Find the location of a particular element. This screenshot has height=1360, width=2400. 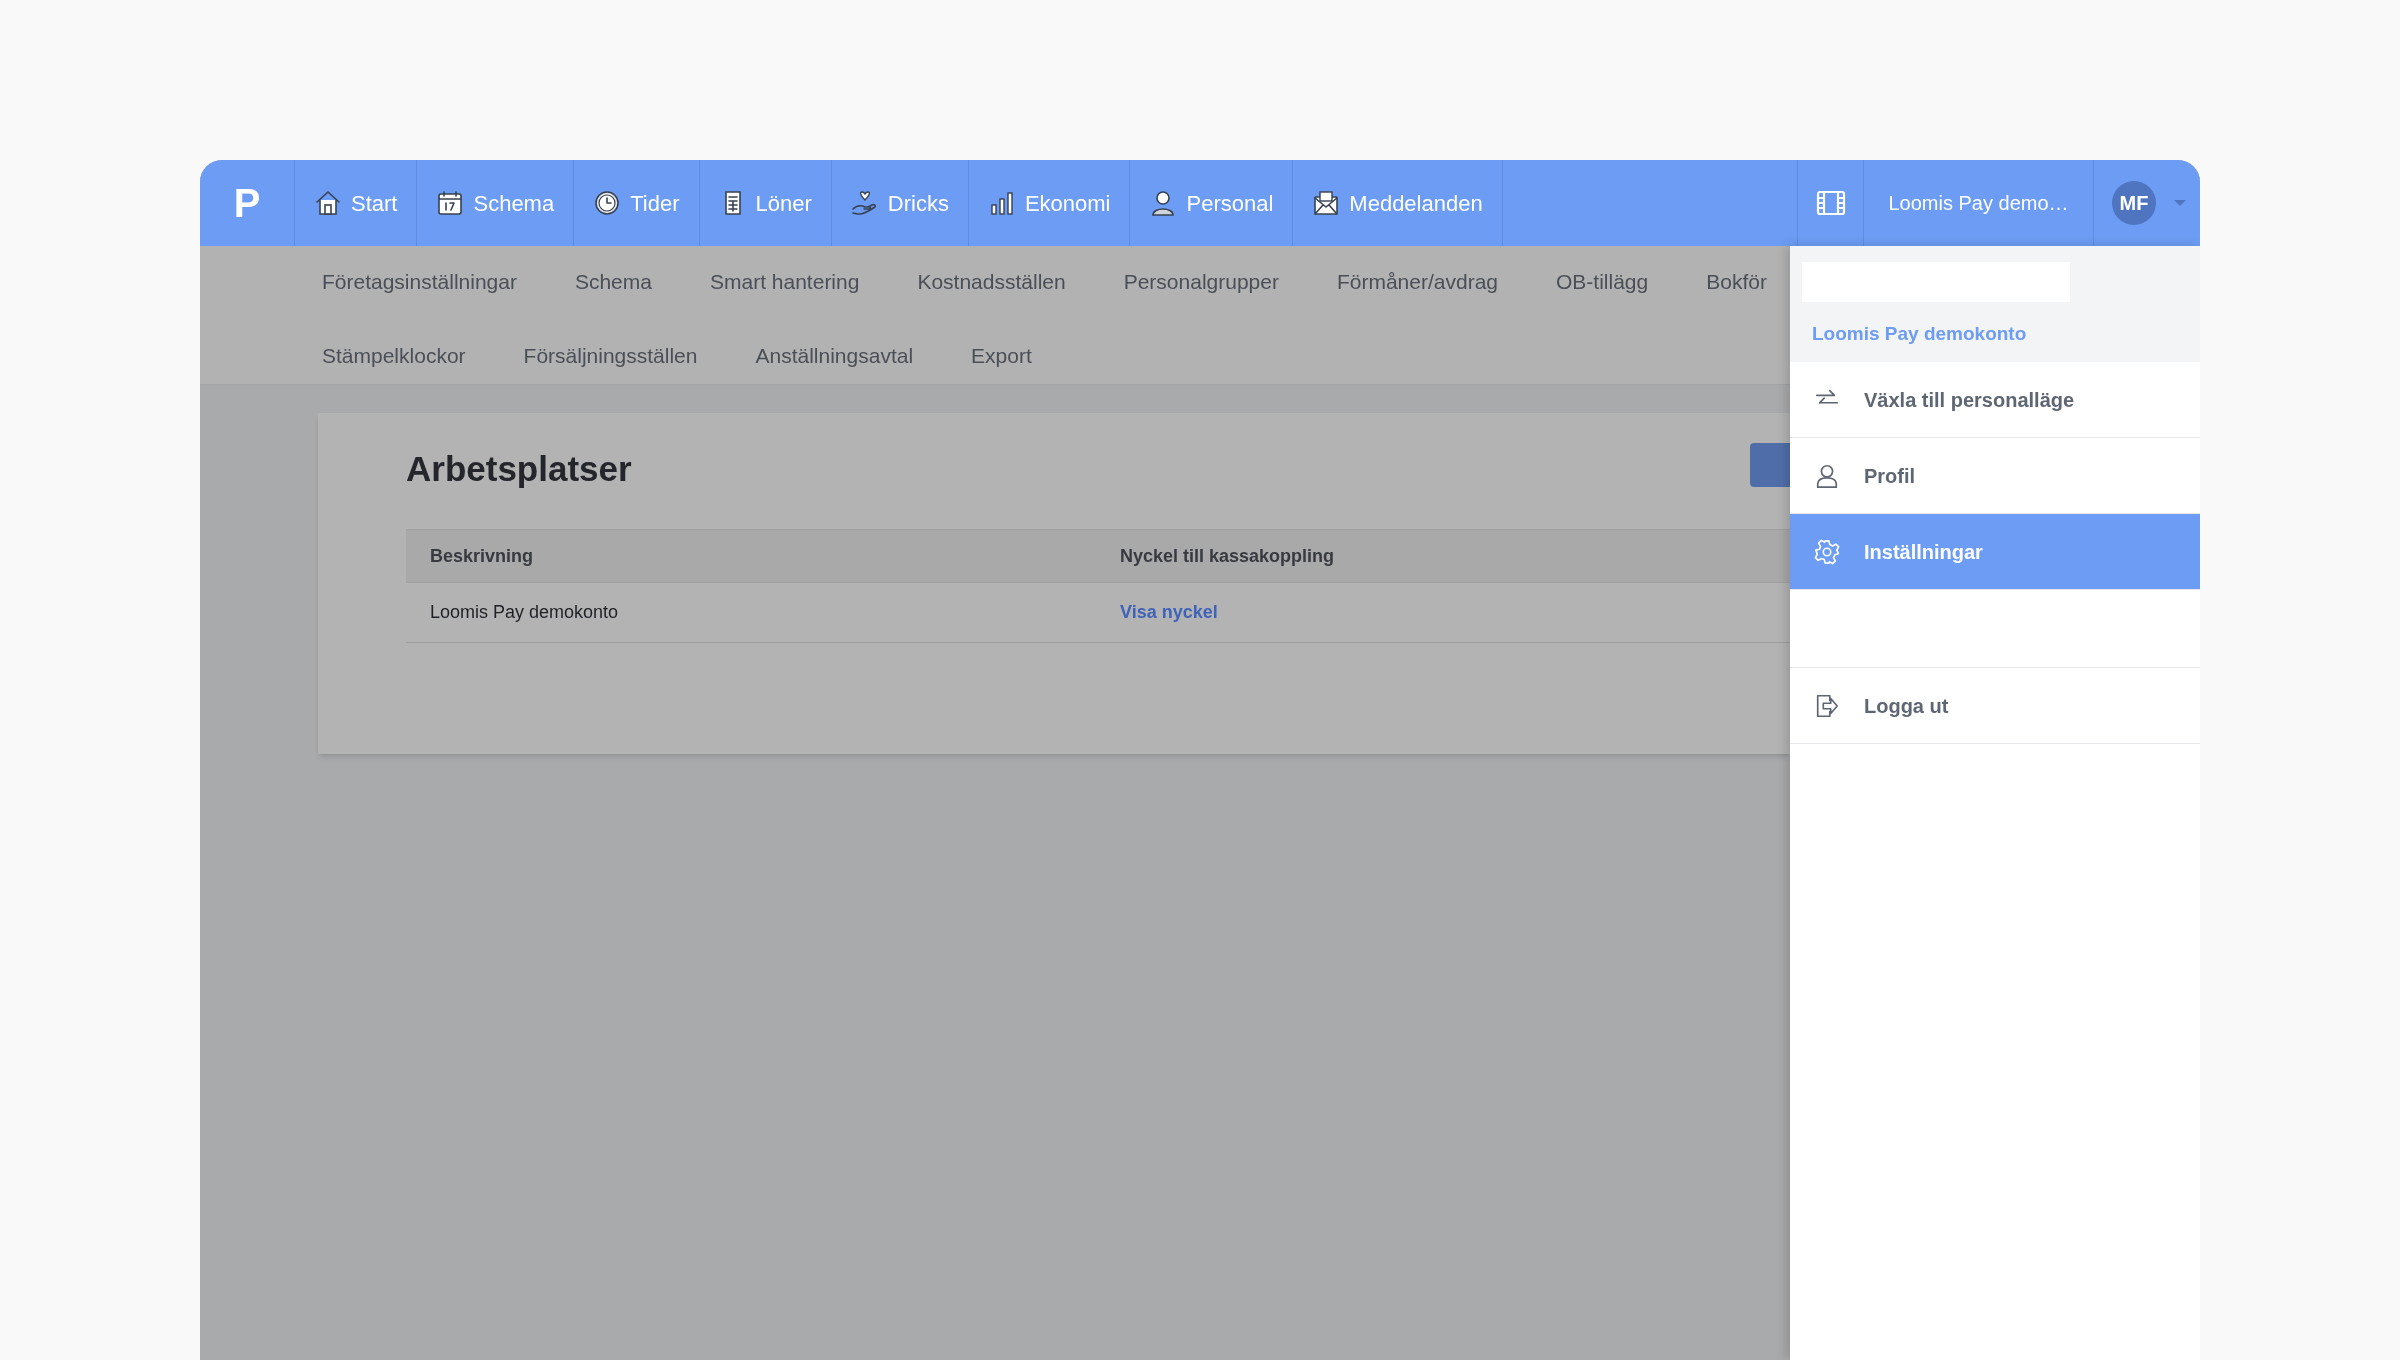

settings-tab: Schema is located at coordinates (613, 282).